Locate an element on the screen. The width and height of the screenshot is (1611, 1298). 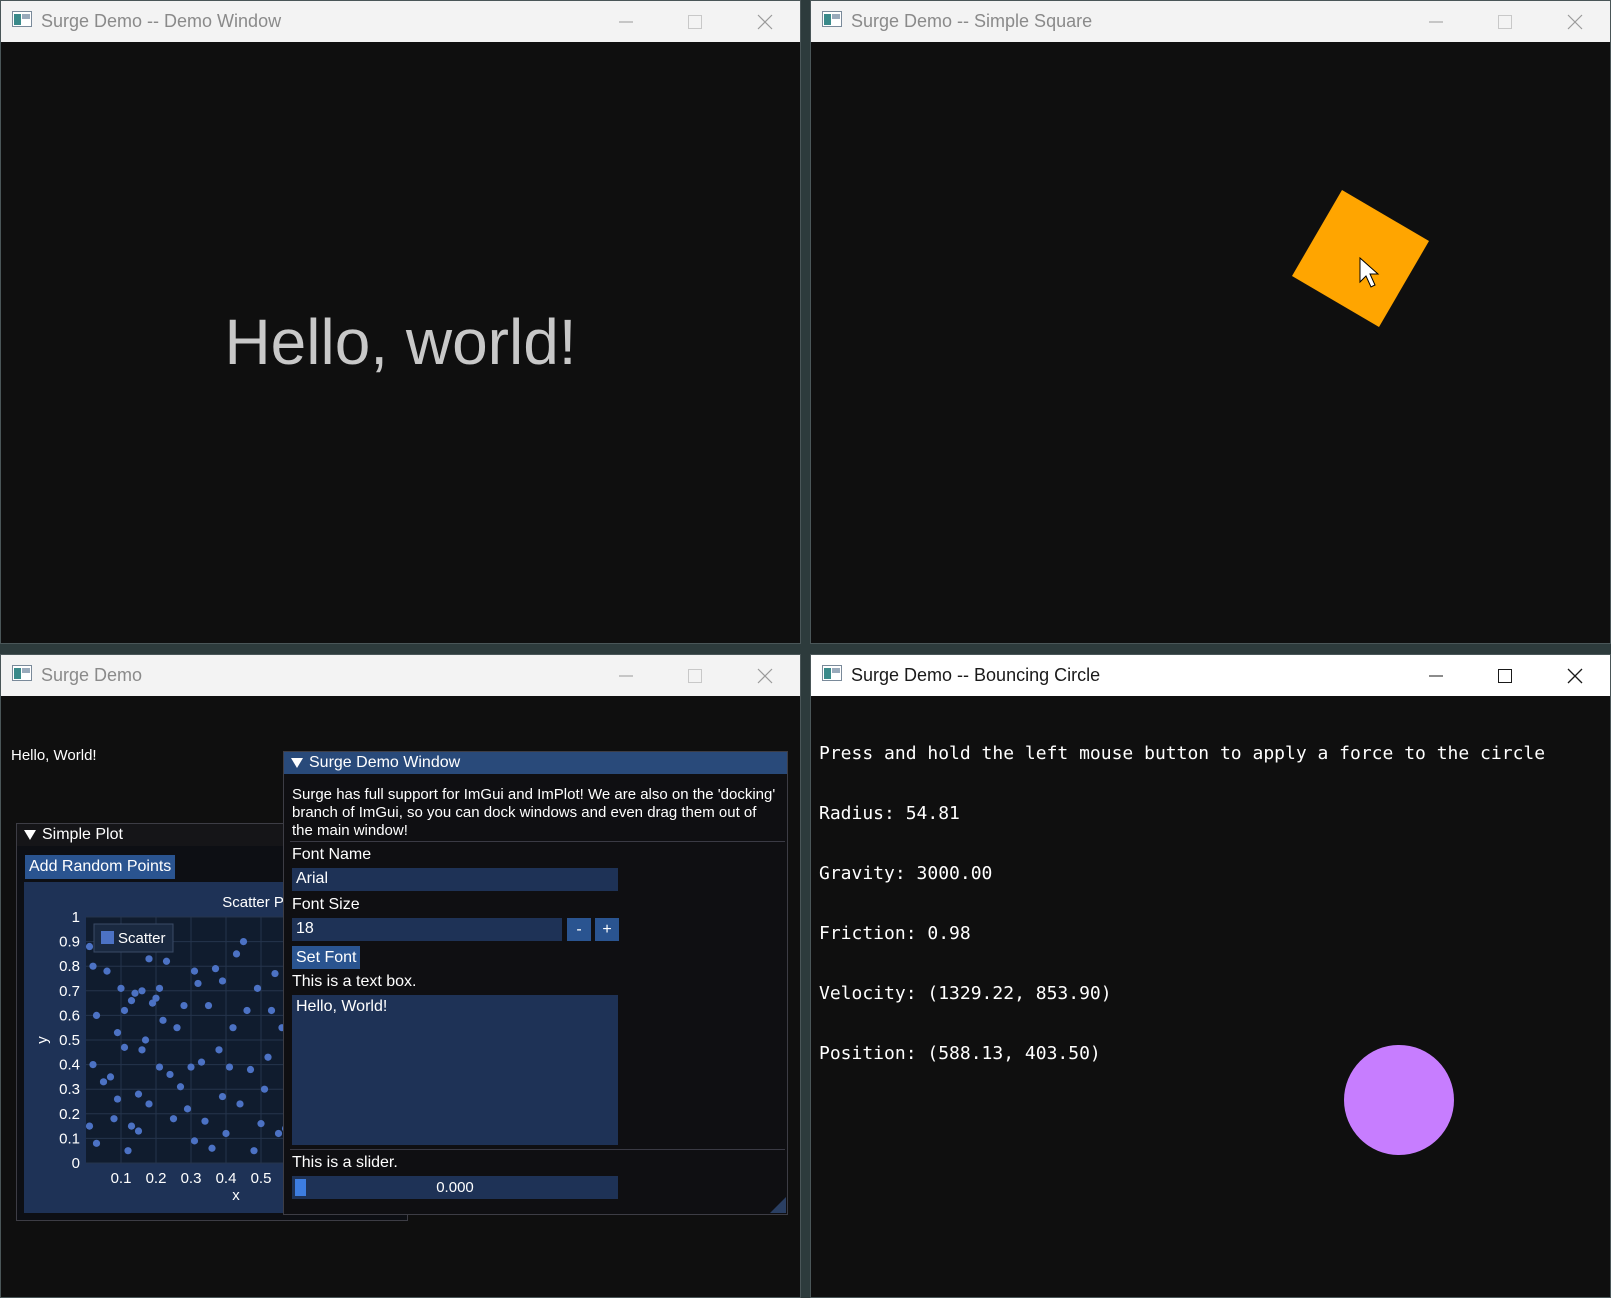
title-bar: Surge Demo is located at coordinates (400, 675).